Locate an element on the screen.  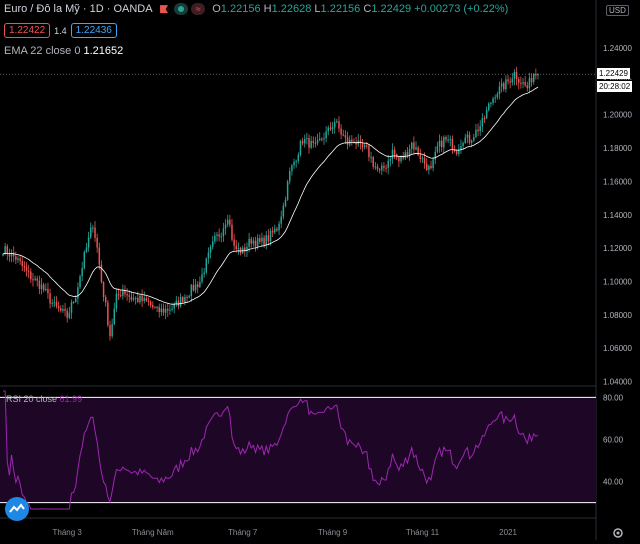
buy-button: 1.22436 is located at coordinates (93, 30).